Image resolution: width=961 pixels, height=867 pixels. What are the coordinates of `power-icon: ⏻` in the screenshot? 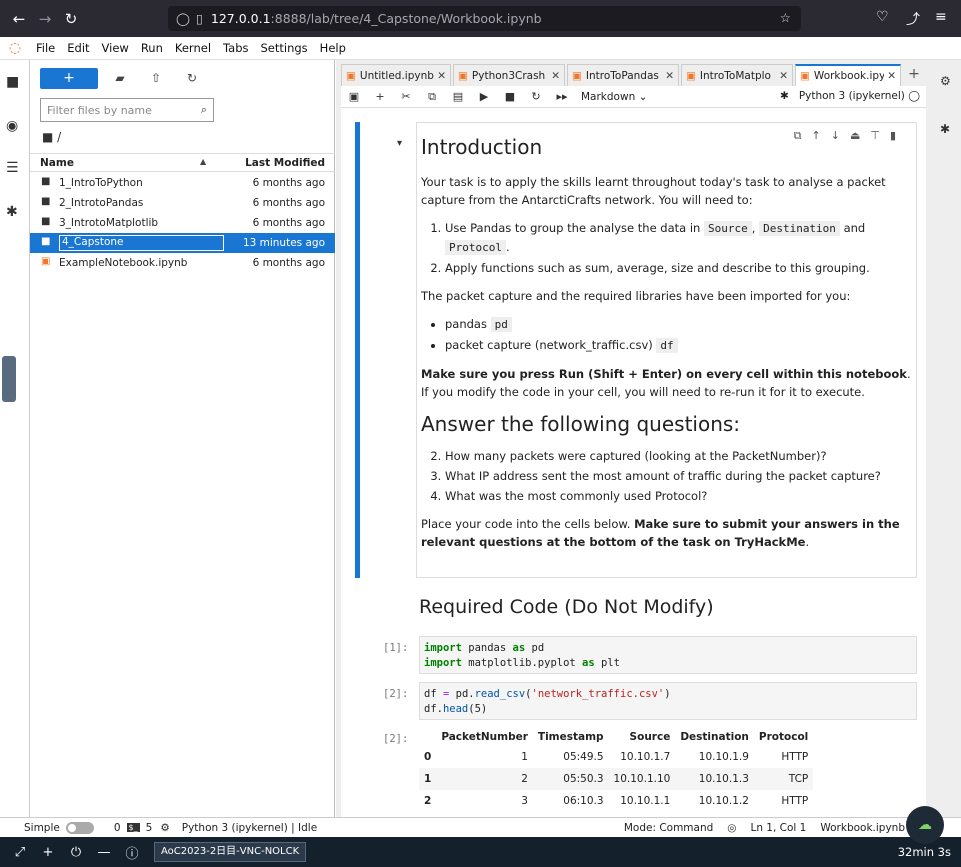 It's located at (76, 852).